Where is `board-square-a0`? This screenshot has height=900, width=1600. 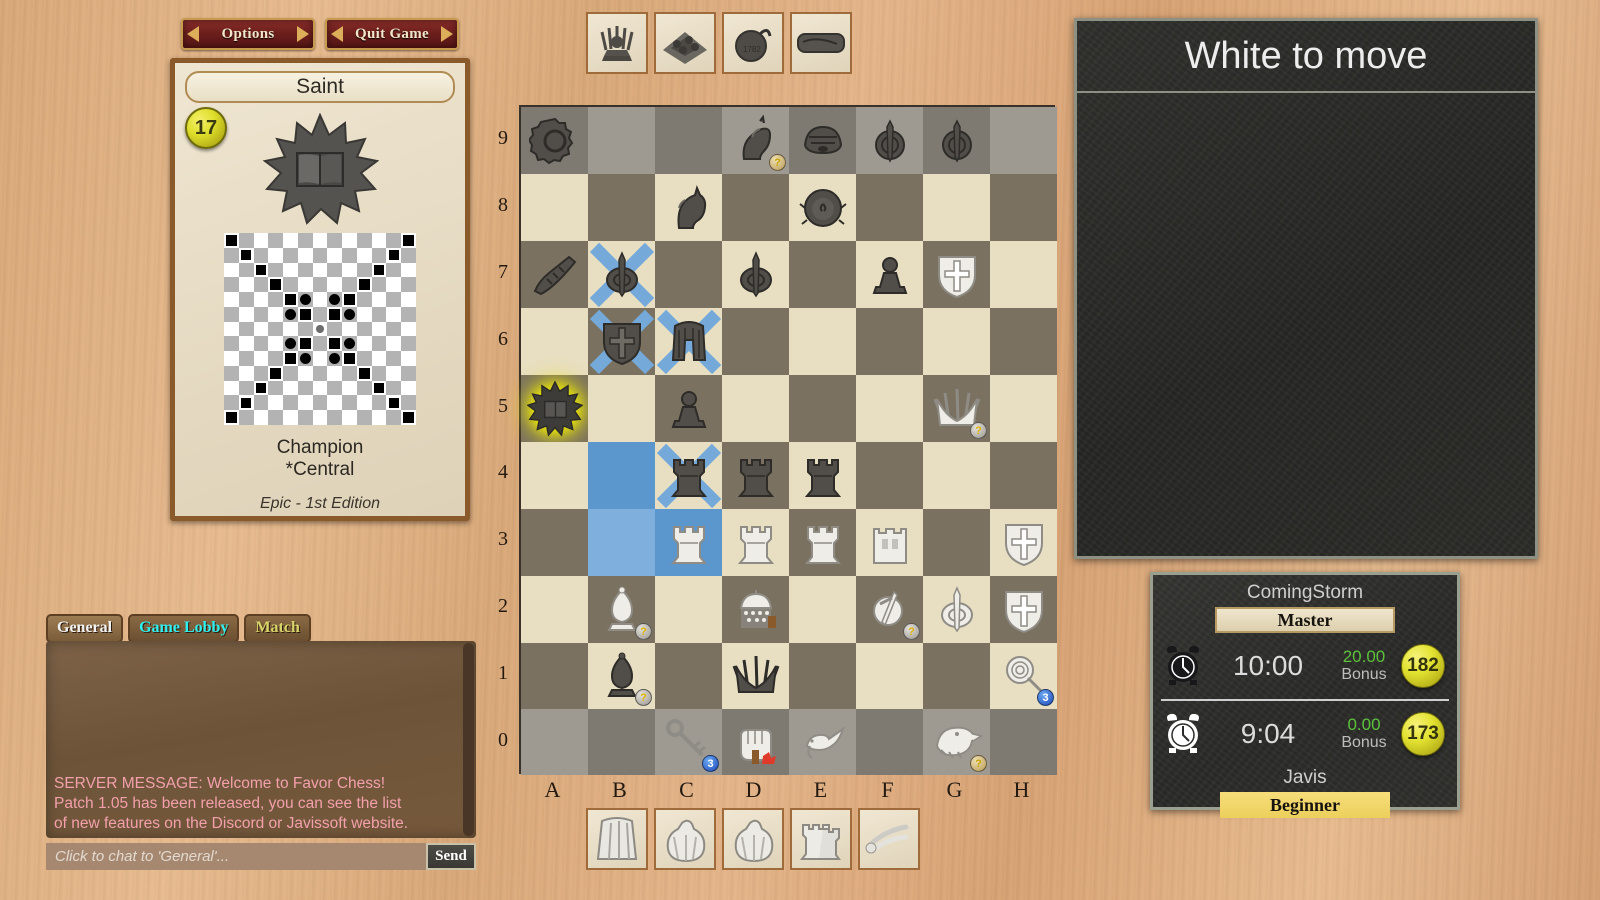 board-square-a0 is located at coordinates (554, 742).